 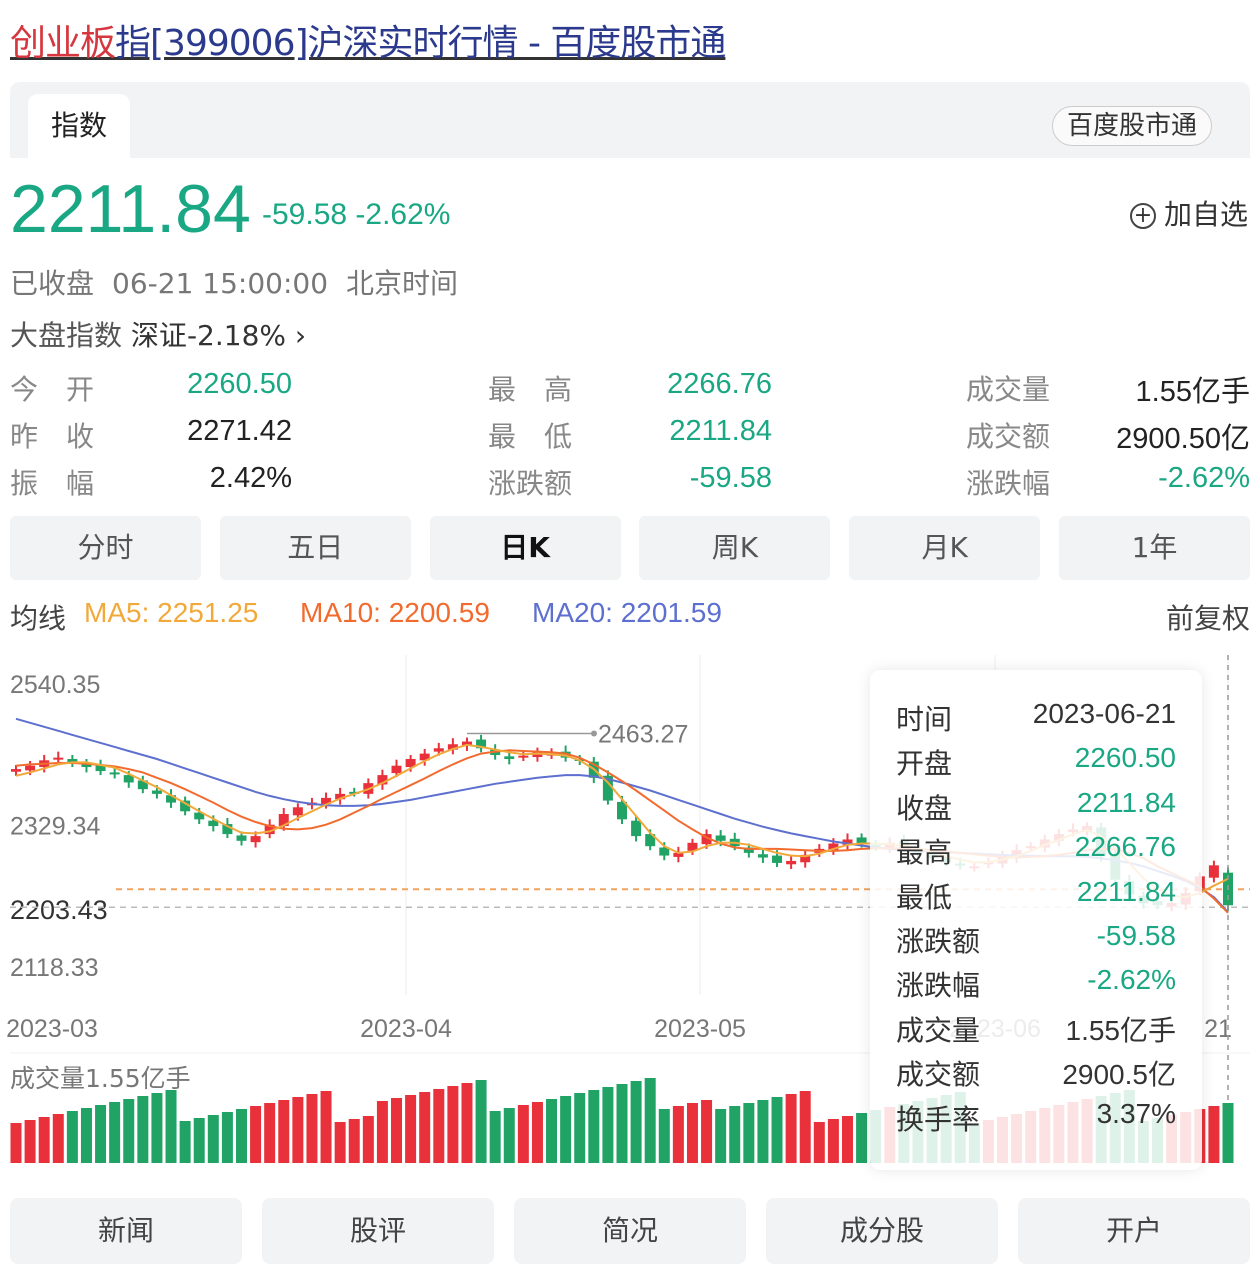 What do you see at coordinates (395, 612) in the screenshot?
I see `ma10-value: MA10: 2200.59` at bounding box center [395, 612].